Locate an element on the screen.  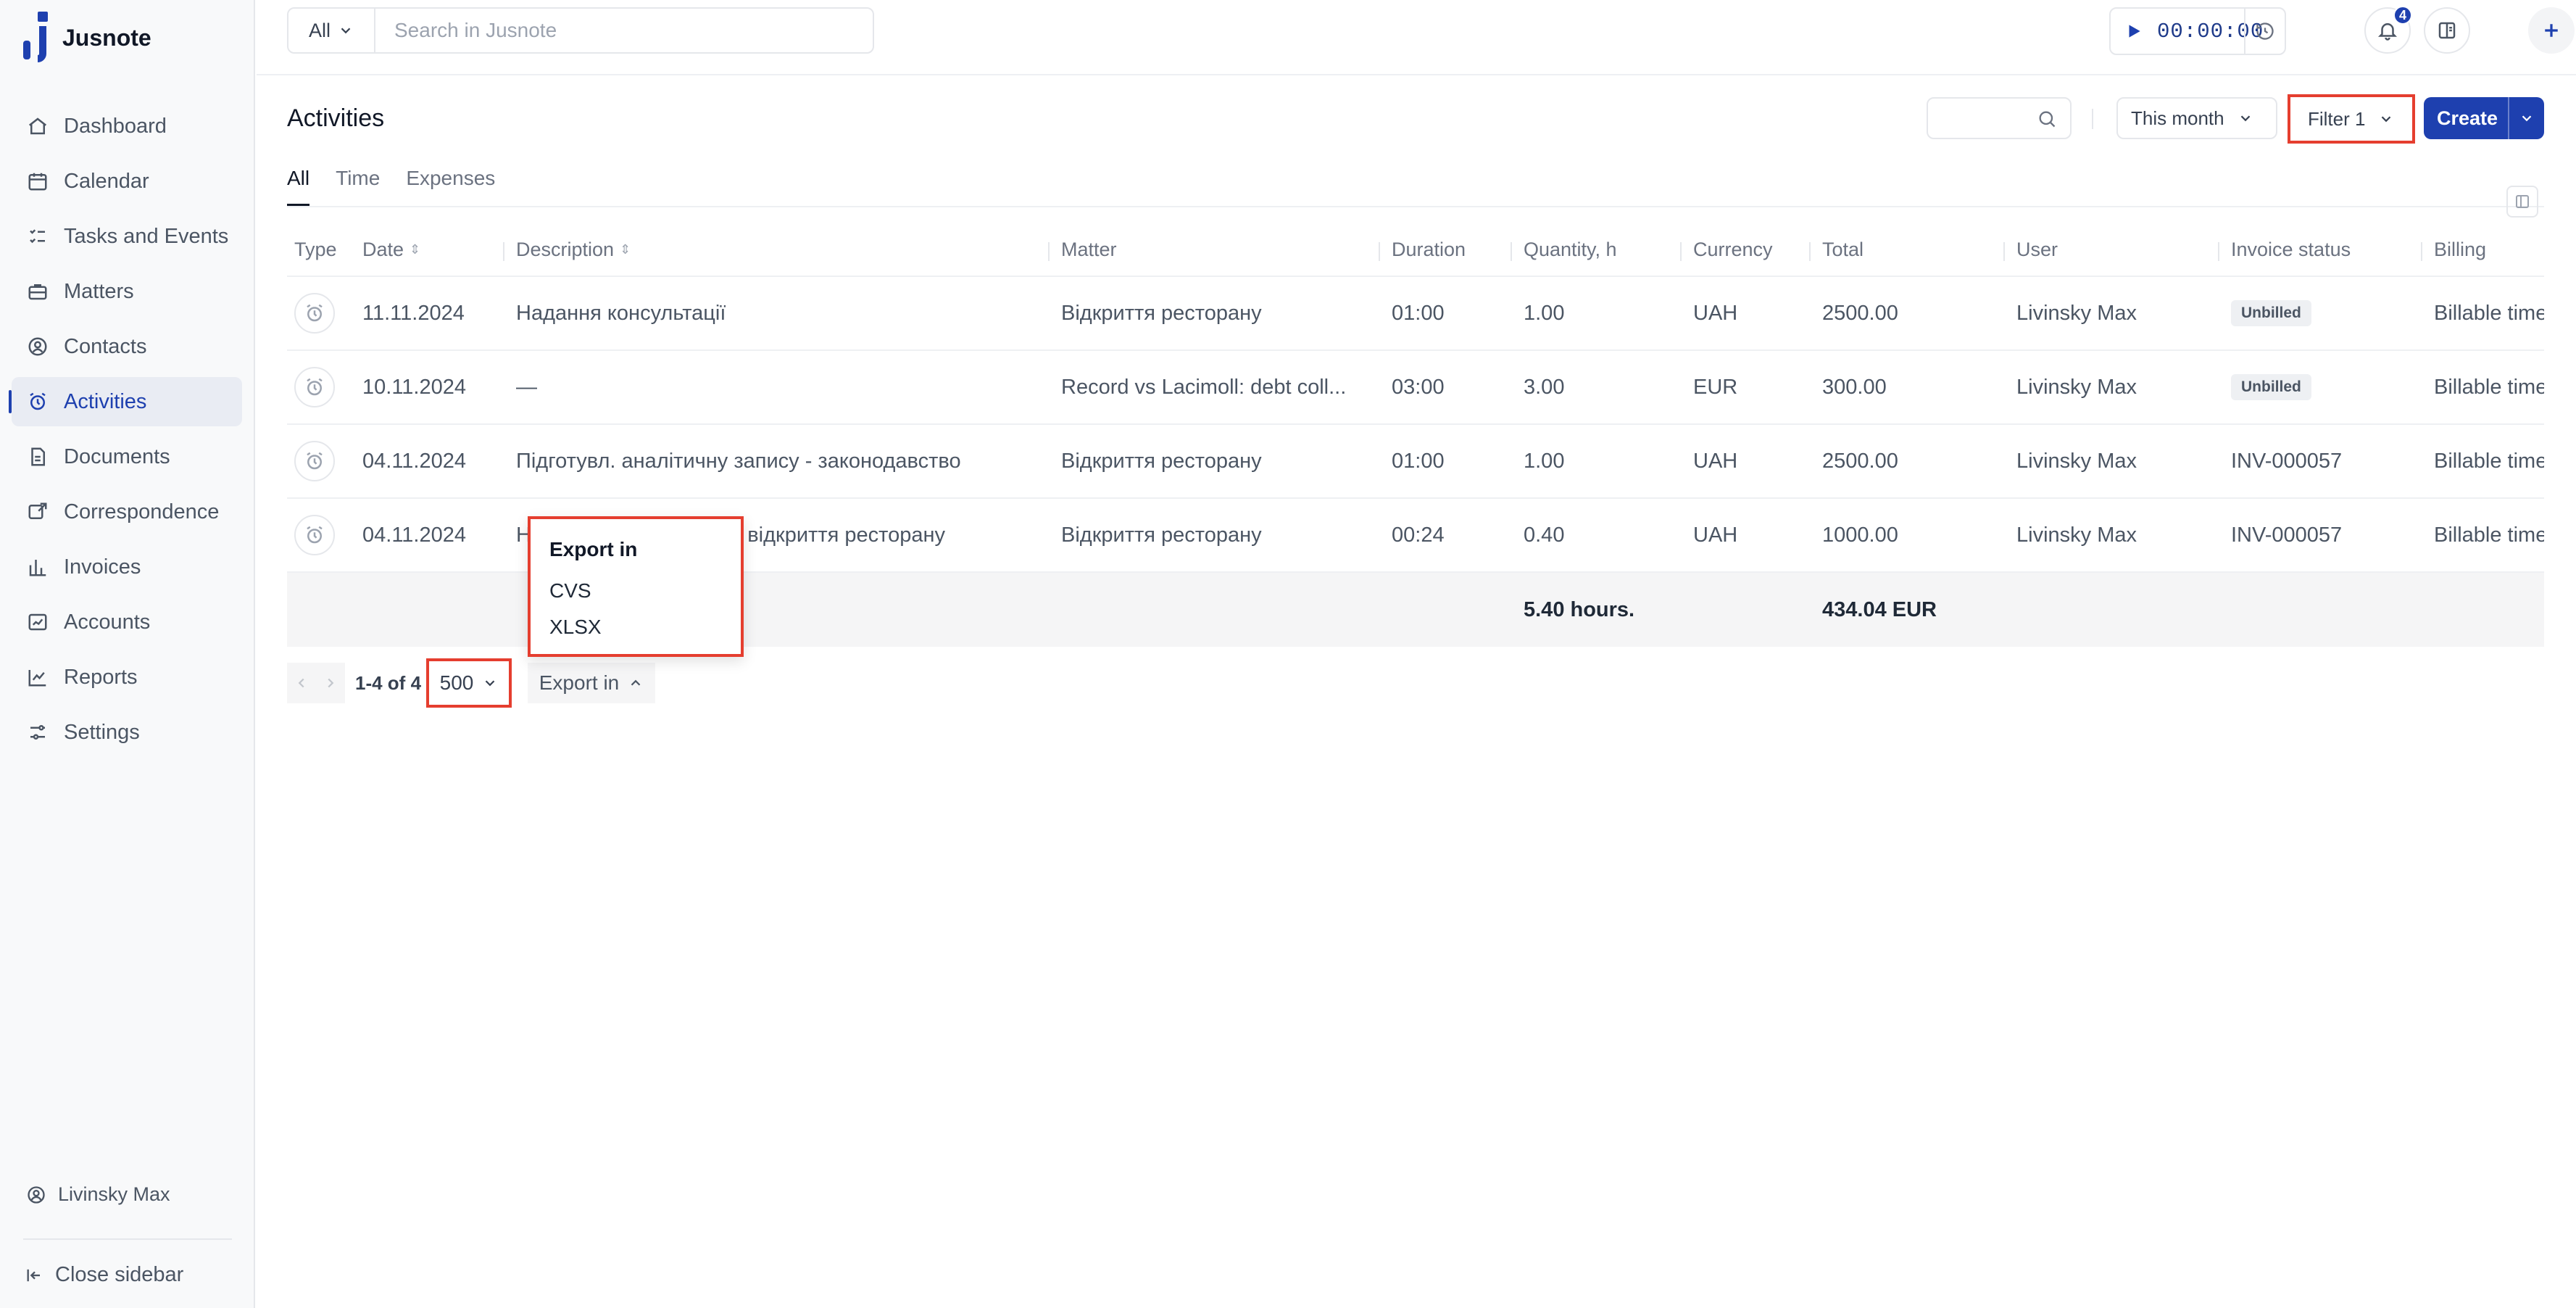
column-header-total: Total is located at coordinates (1836, 250).